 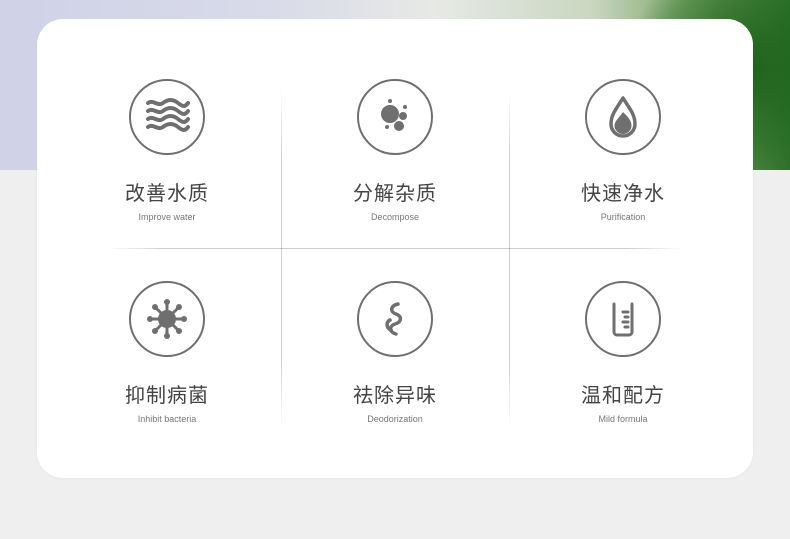 I want to click on feature-title: 祛除异味, so click(x=395, y=396).